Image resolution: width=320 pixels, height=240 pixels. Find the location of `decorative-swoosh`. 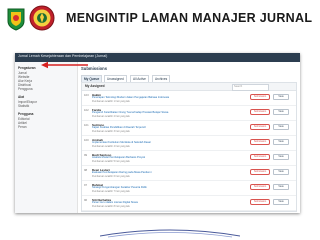

decorative-swoosh is located at coordinates (170, 233).